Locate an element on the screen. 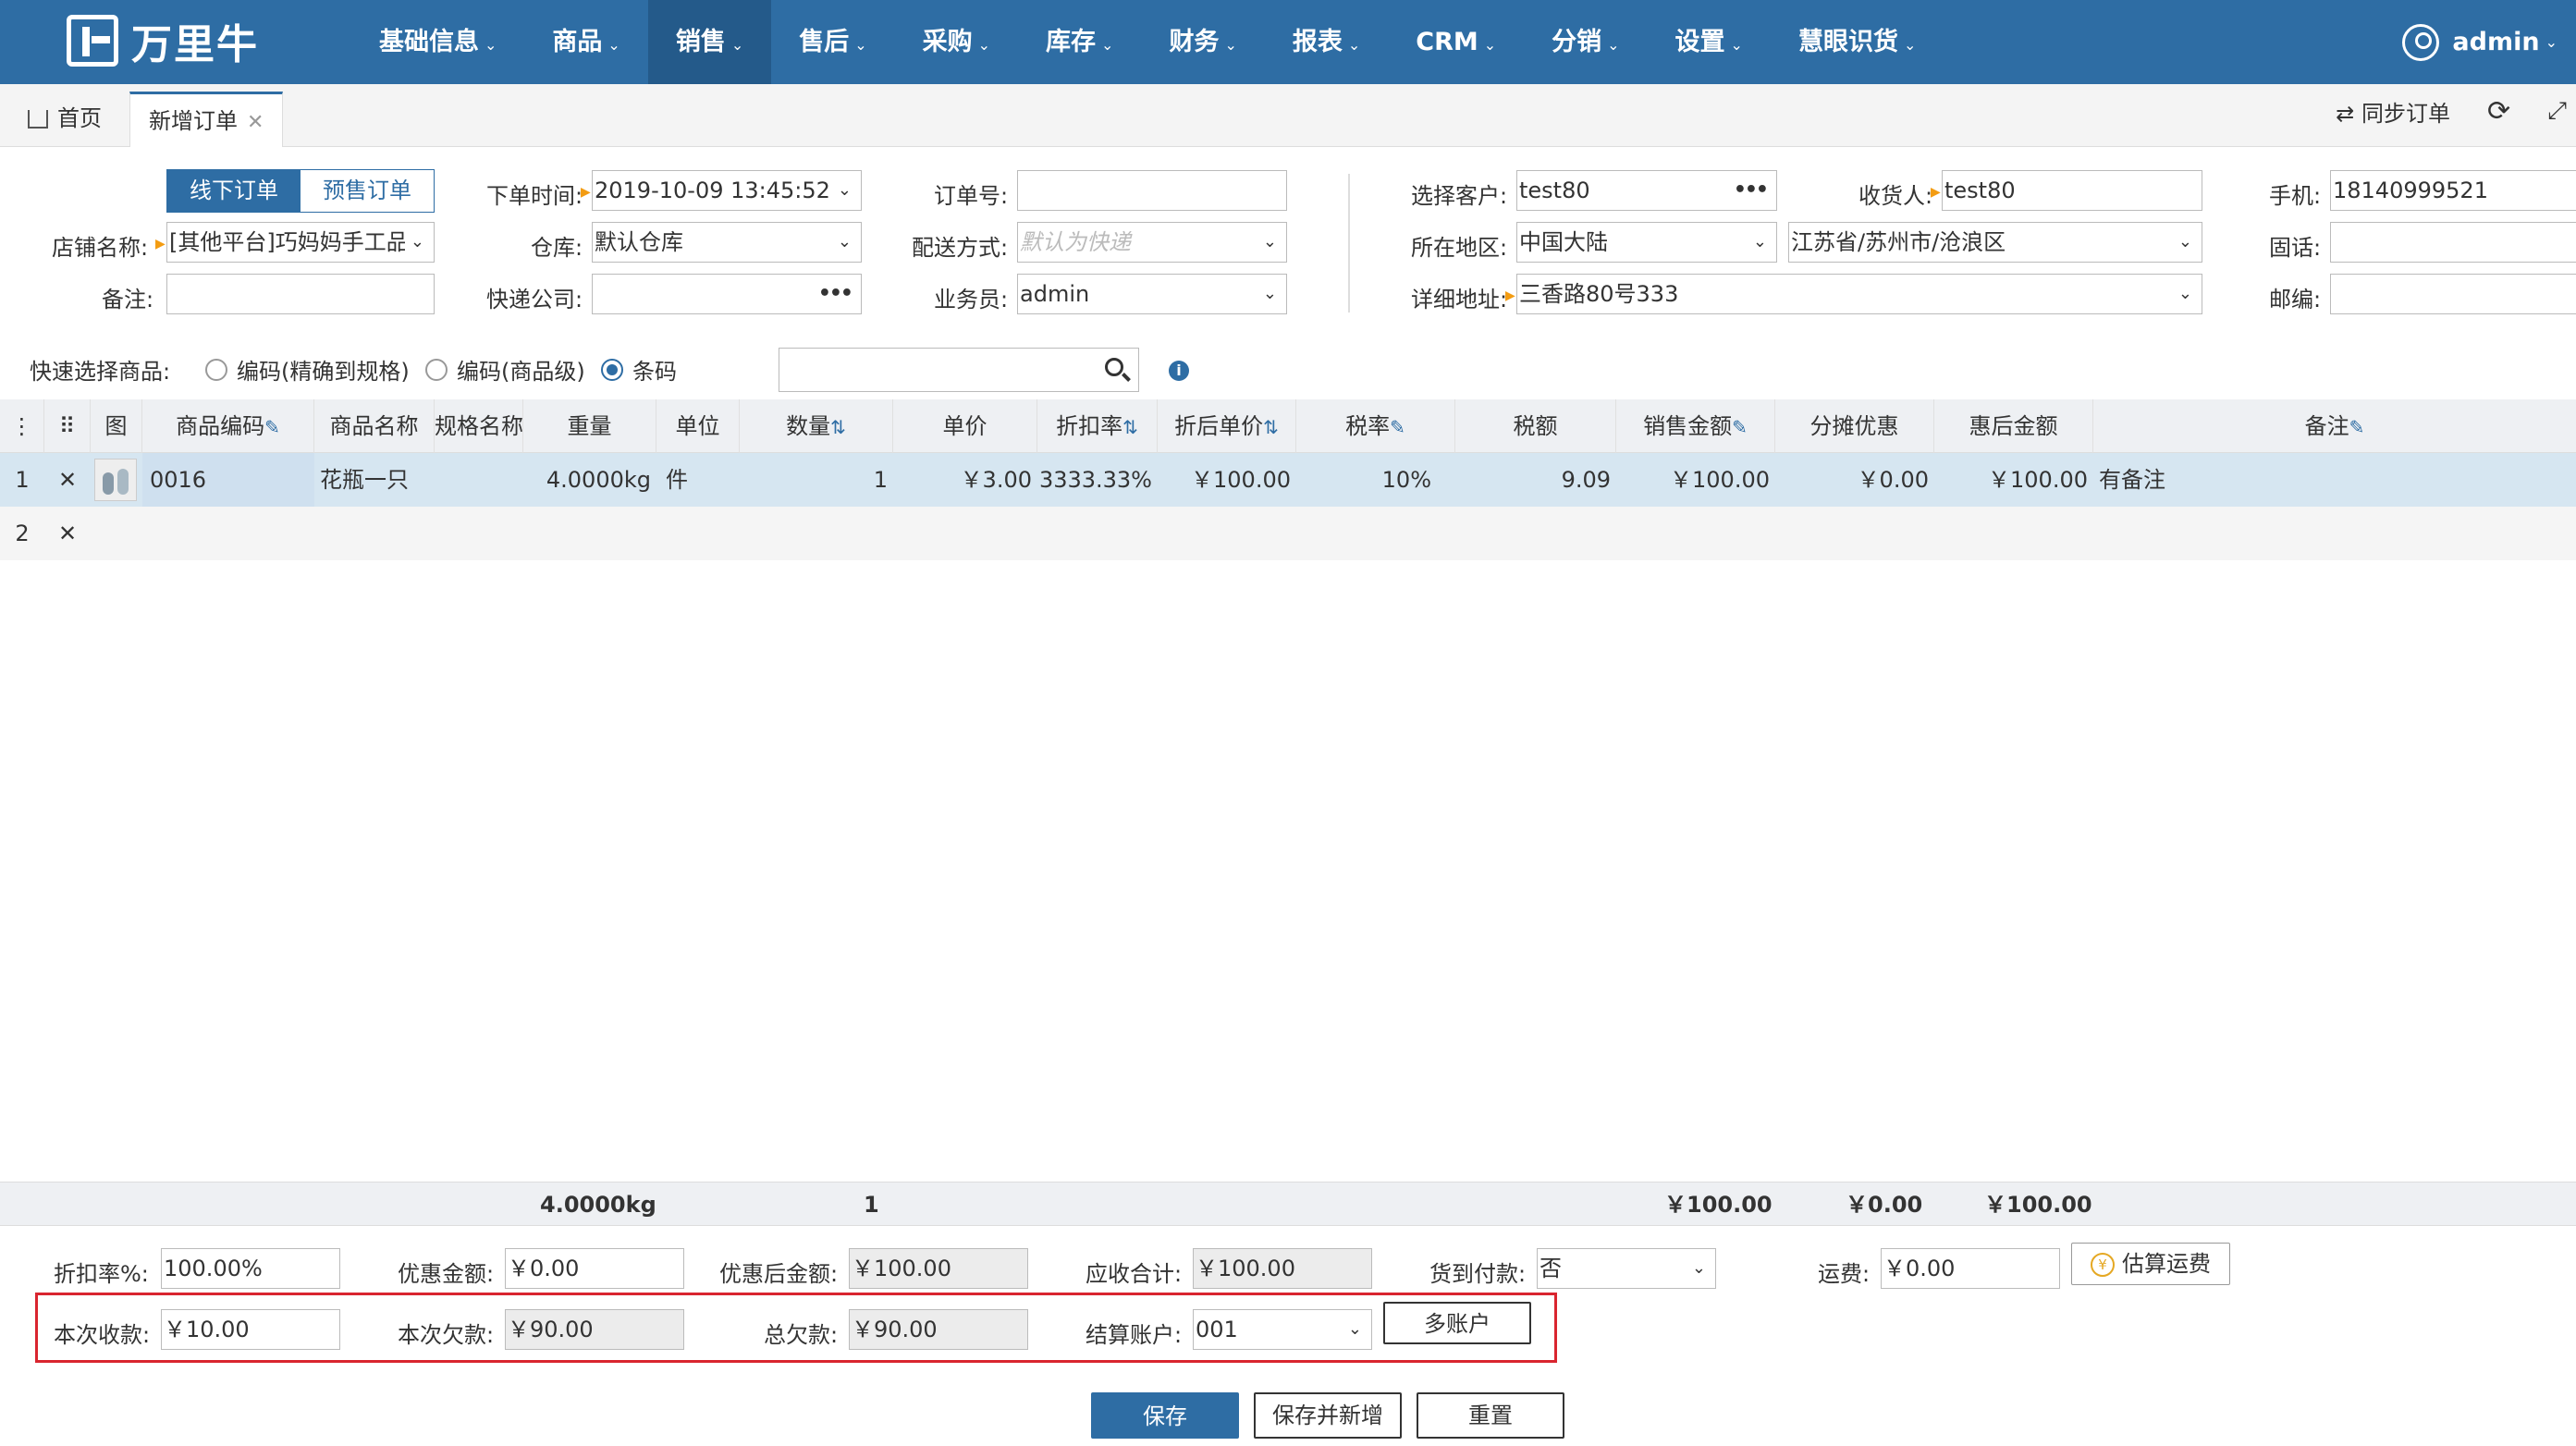 The height and width of the screenshot is (1446, 2576). fullscreen-icon: ⤢ is located at coordinates (2557, 111).